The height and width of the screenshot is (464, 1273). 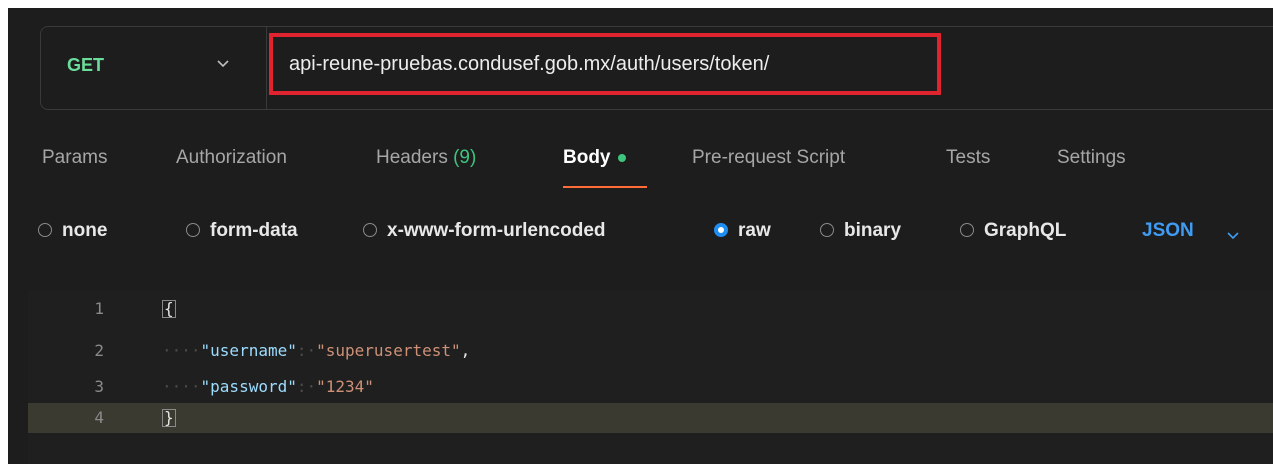 I want to click on tab-headers: Headers (9), so click(x=426, y=158).